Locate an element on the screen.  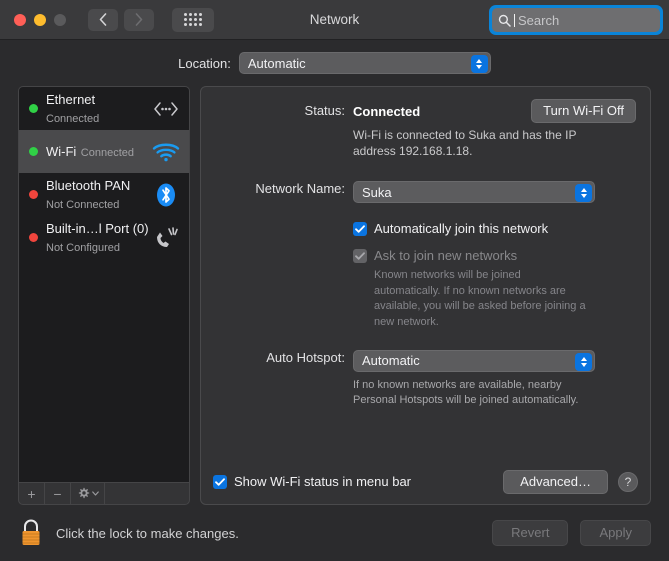
interface-status: Not Connected is located at coordinates (83, 204).